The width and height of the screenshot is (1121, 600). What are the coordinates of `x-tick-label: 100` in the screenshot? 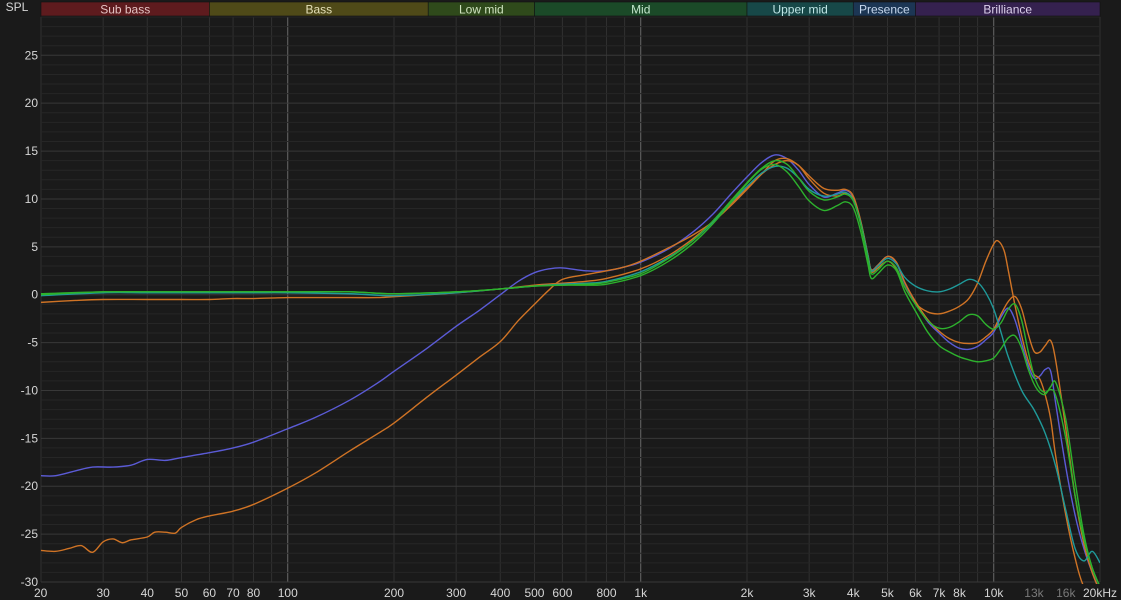 It's located at (288, 593).